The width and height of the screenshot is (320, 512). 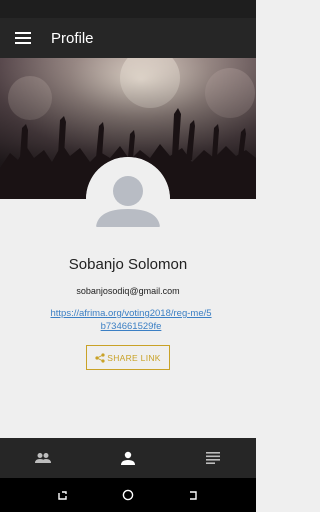 I want to click on recent-apps-button, so click(x=63, y=495).